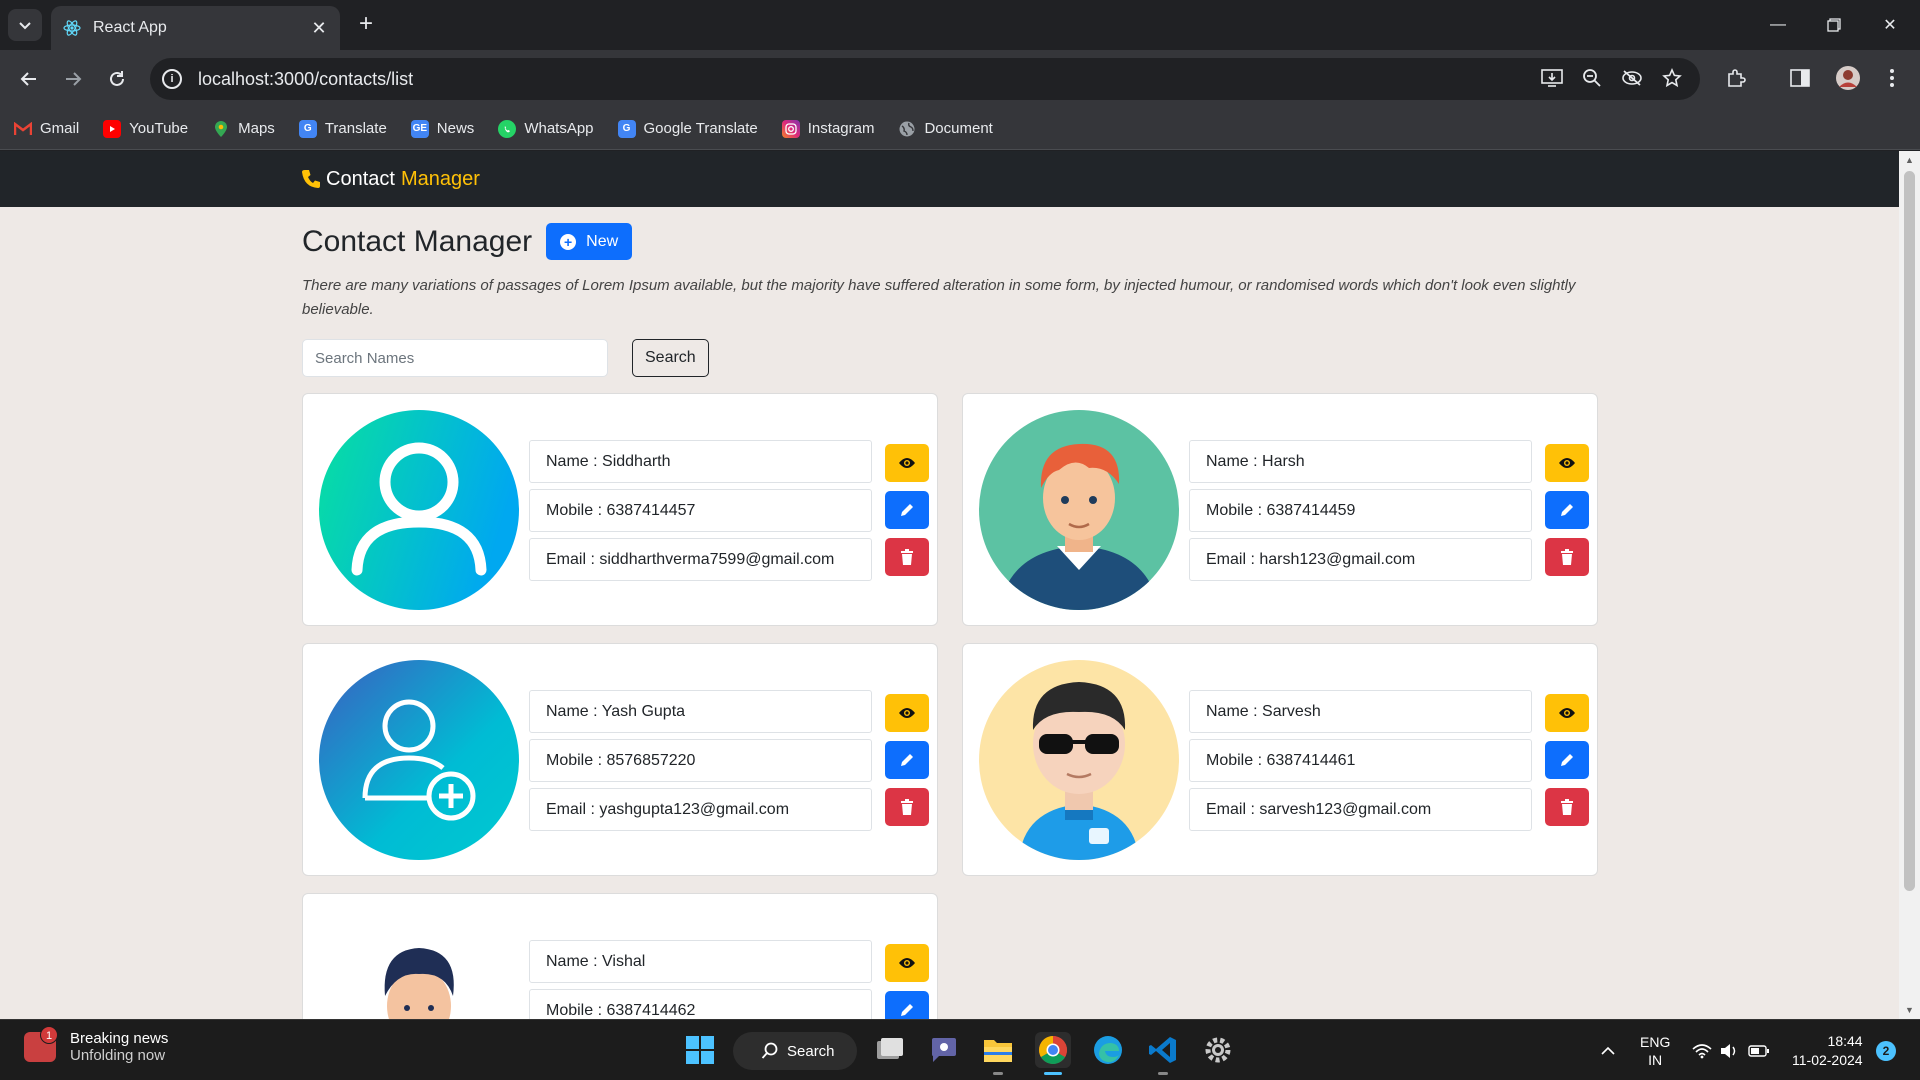 The image size is (1920, 1080). I want to click on page-scrollbar: ▲ ▼, so click(1909, 585).